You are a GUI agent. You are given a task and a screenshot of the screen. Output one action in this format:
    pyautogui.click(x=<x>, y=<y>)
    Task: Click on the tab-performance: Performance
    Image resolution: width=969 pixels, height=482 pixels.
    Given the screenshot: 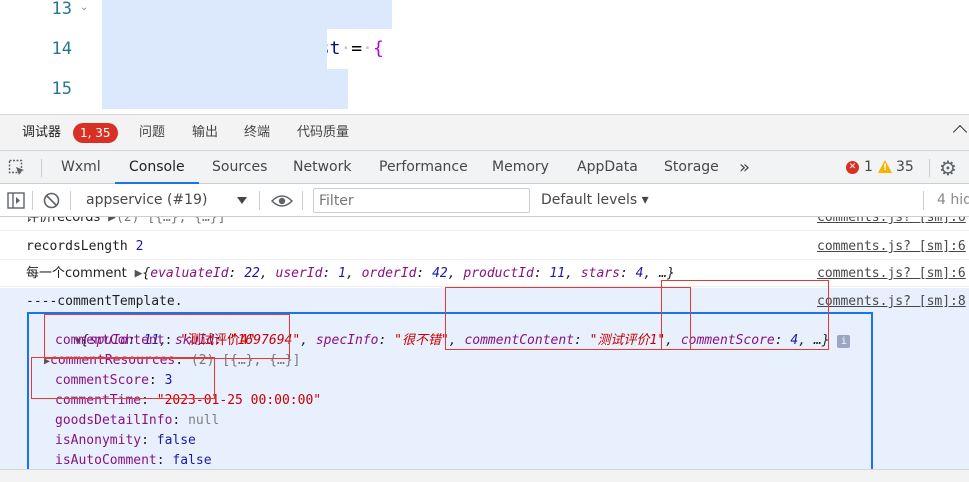 What is the action you would take?
    pyautogui.click(x=423, y=167)
    